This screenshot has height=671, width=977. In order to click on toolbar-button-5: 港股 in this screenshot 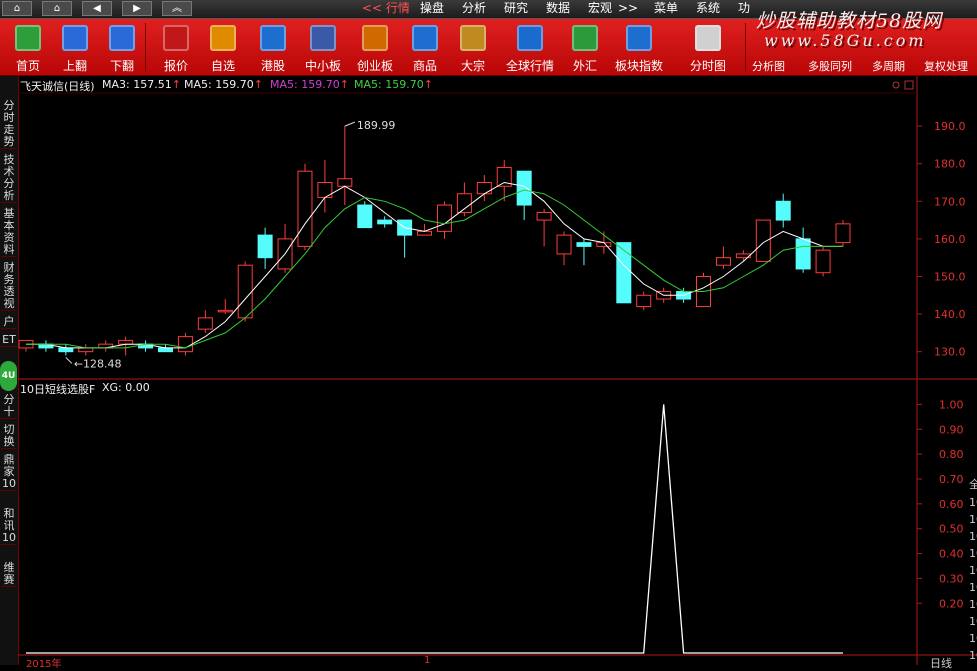, I will do `click(273, 47)`.